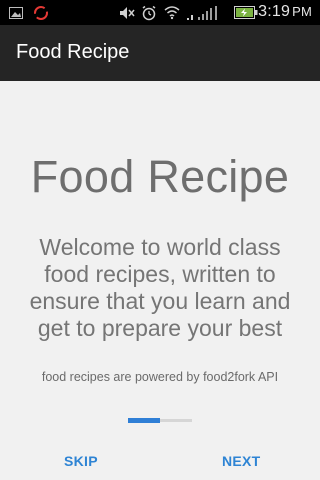 This screenshot has height=480, width=320. I want to click on skip-button: SKIP, so click(81, 461).